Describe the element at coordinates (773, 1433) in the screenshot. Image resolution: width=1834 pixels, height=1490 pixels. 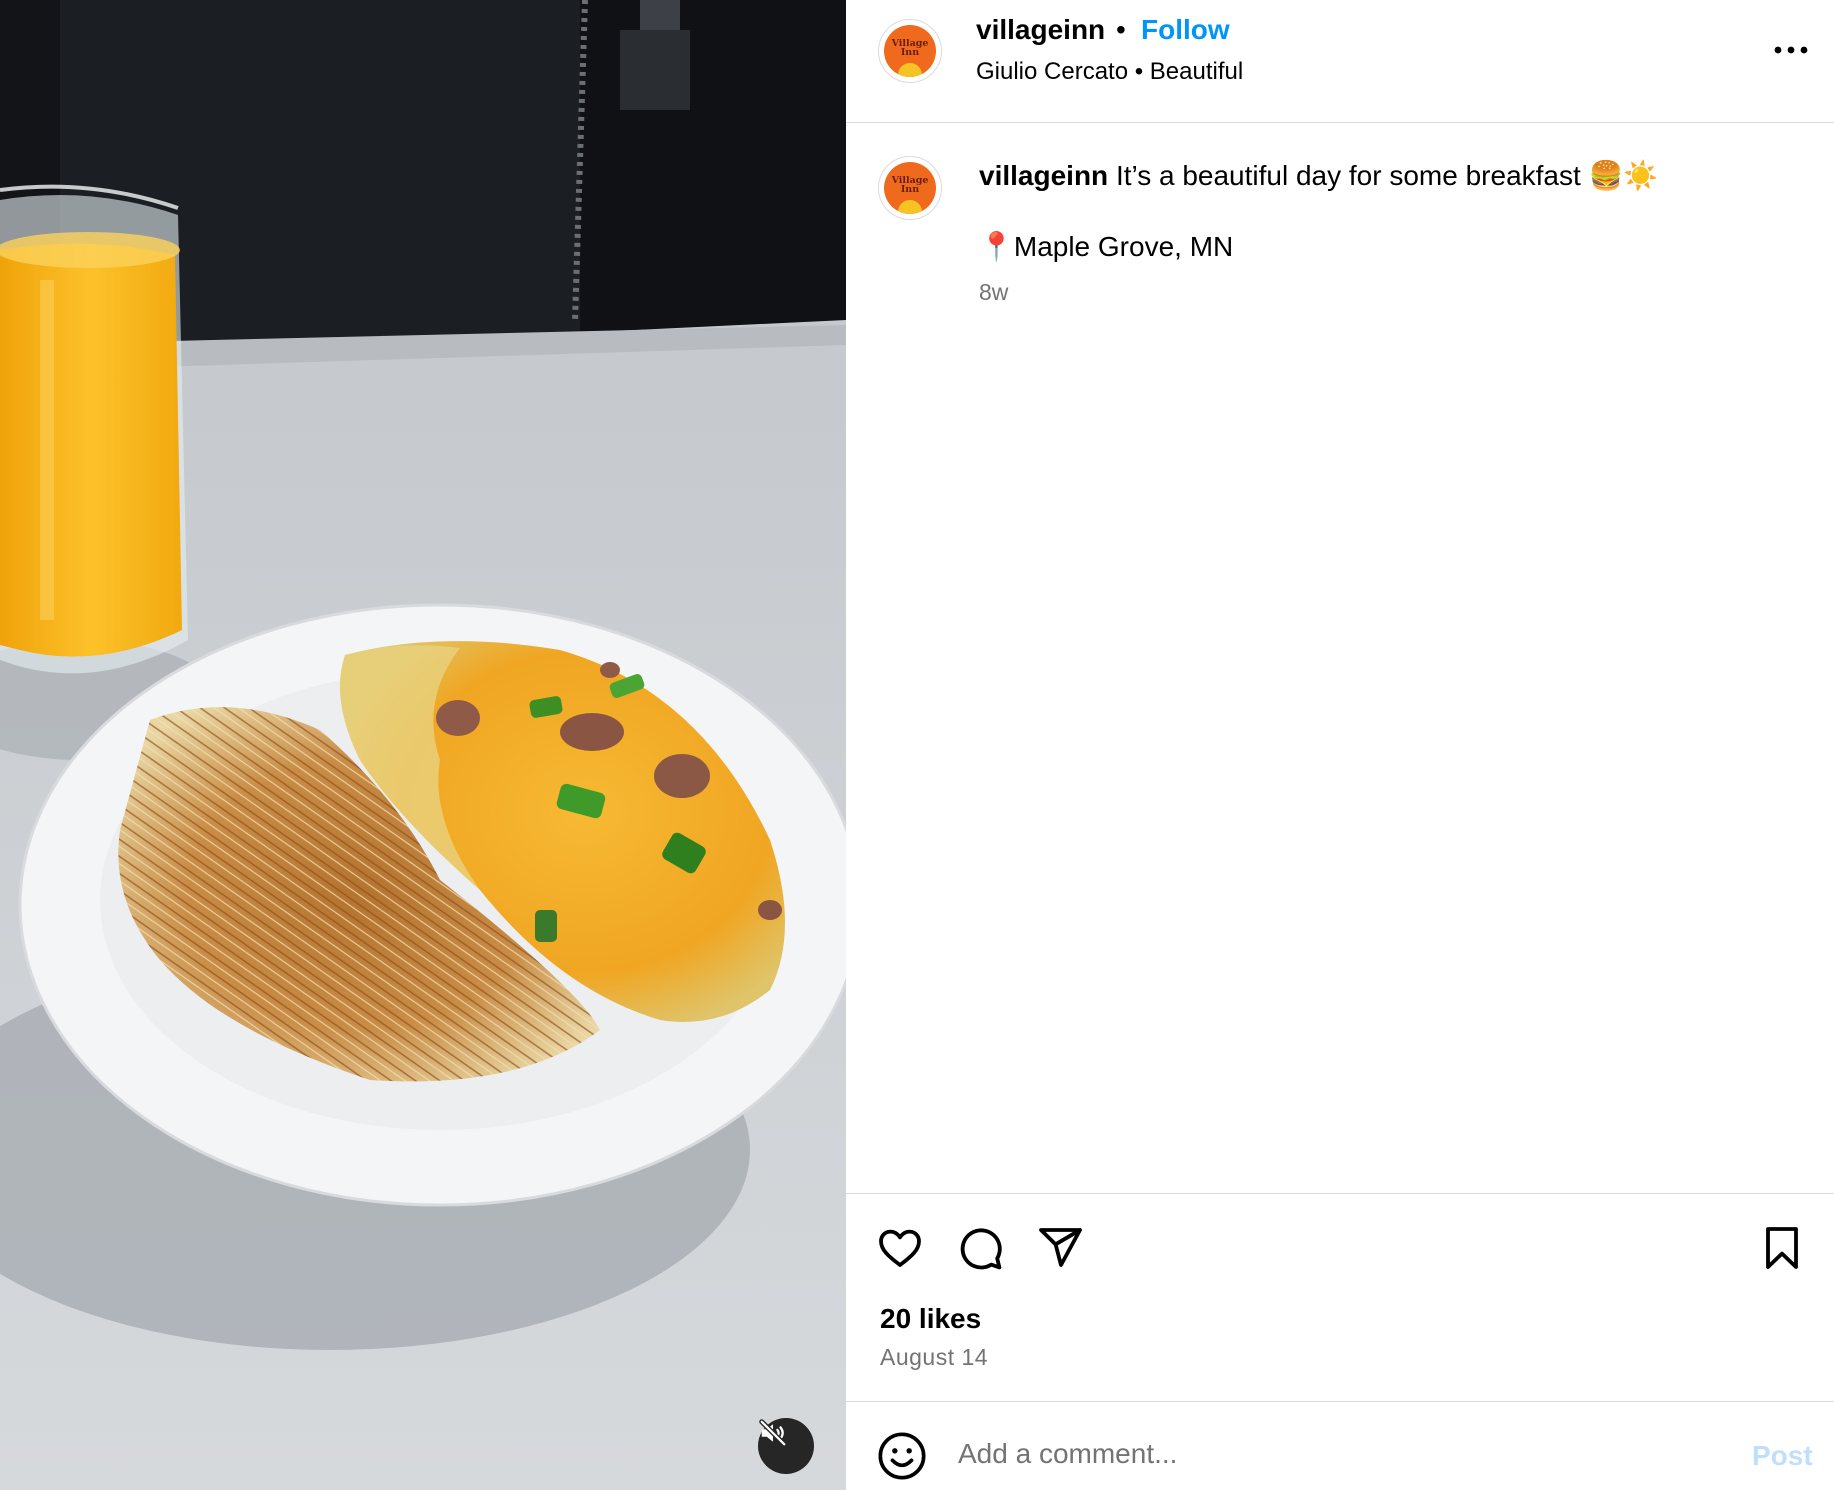
I see `speaker-muted-icon` at that location.